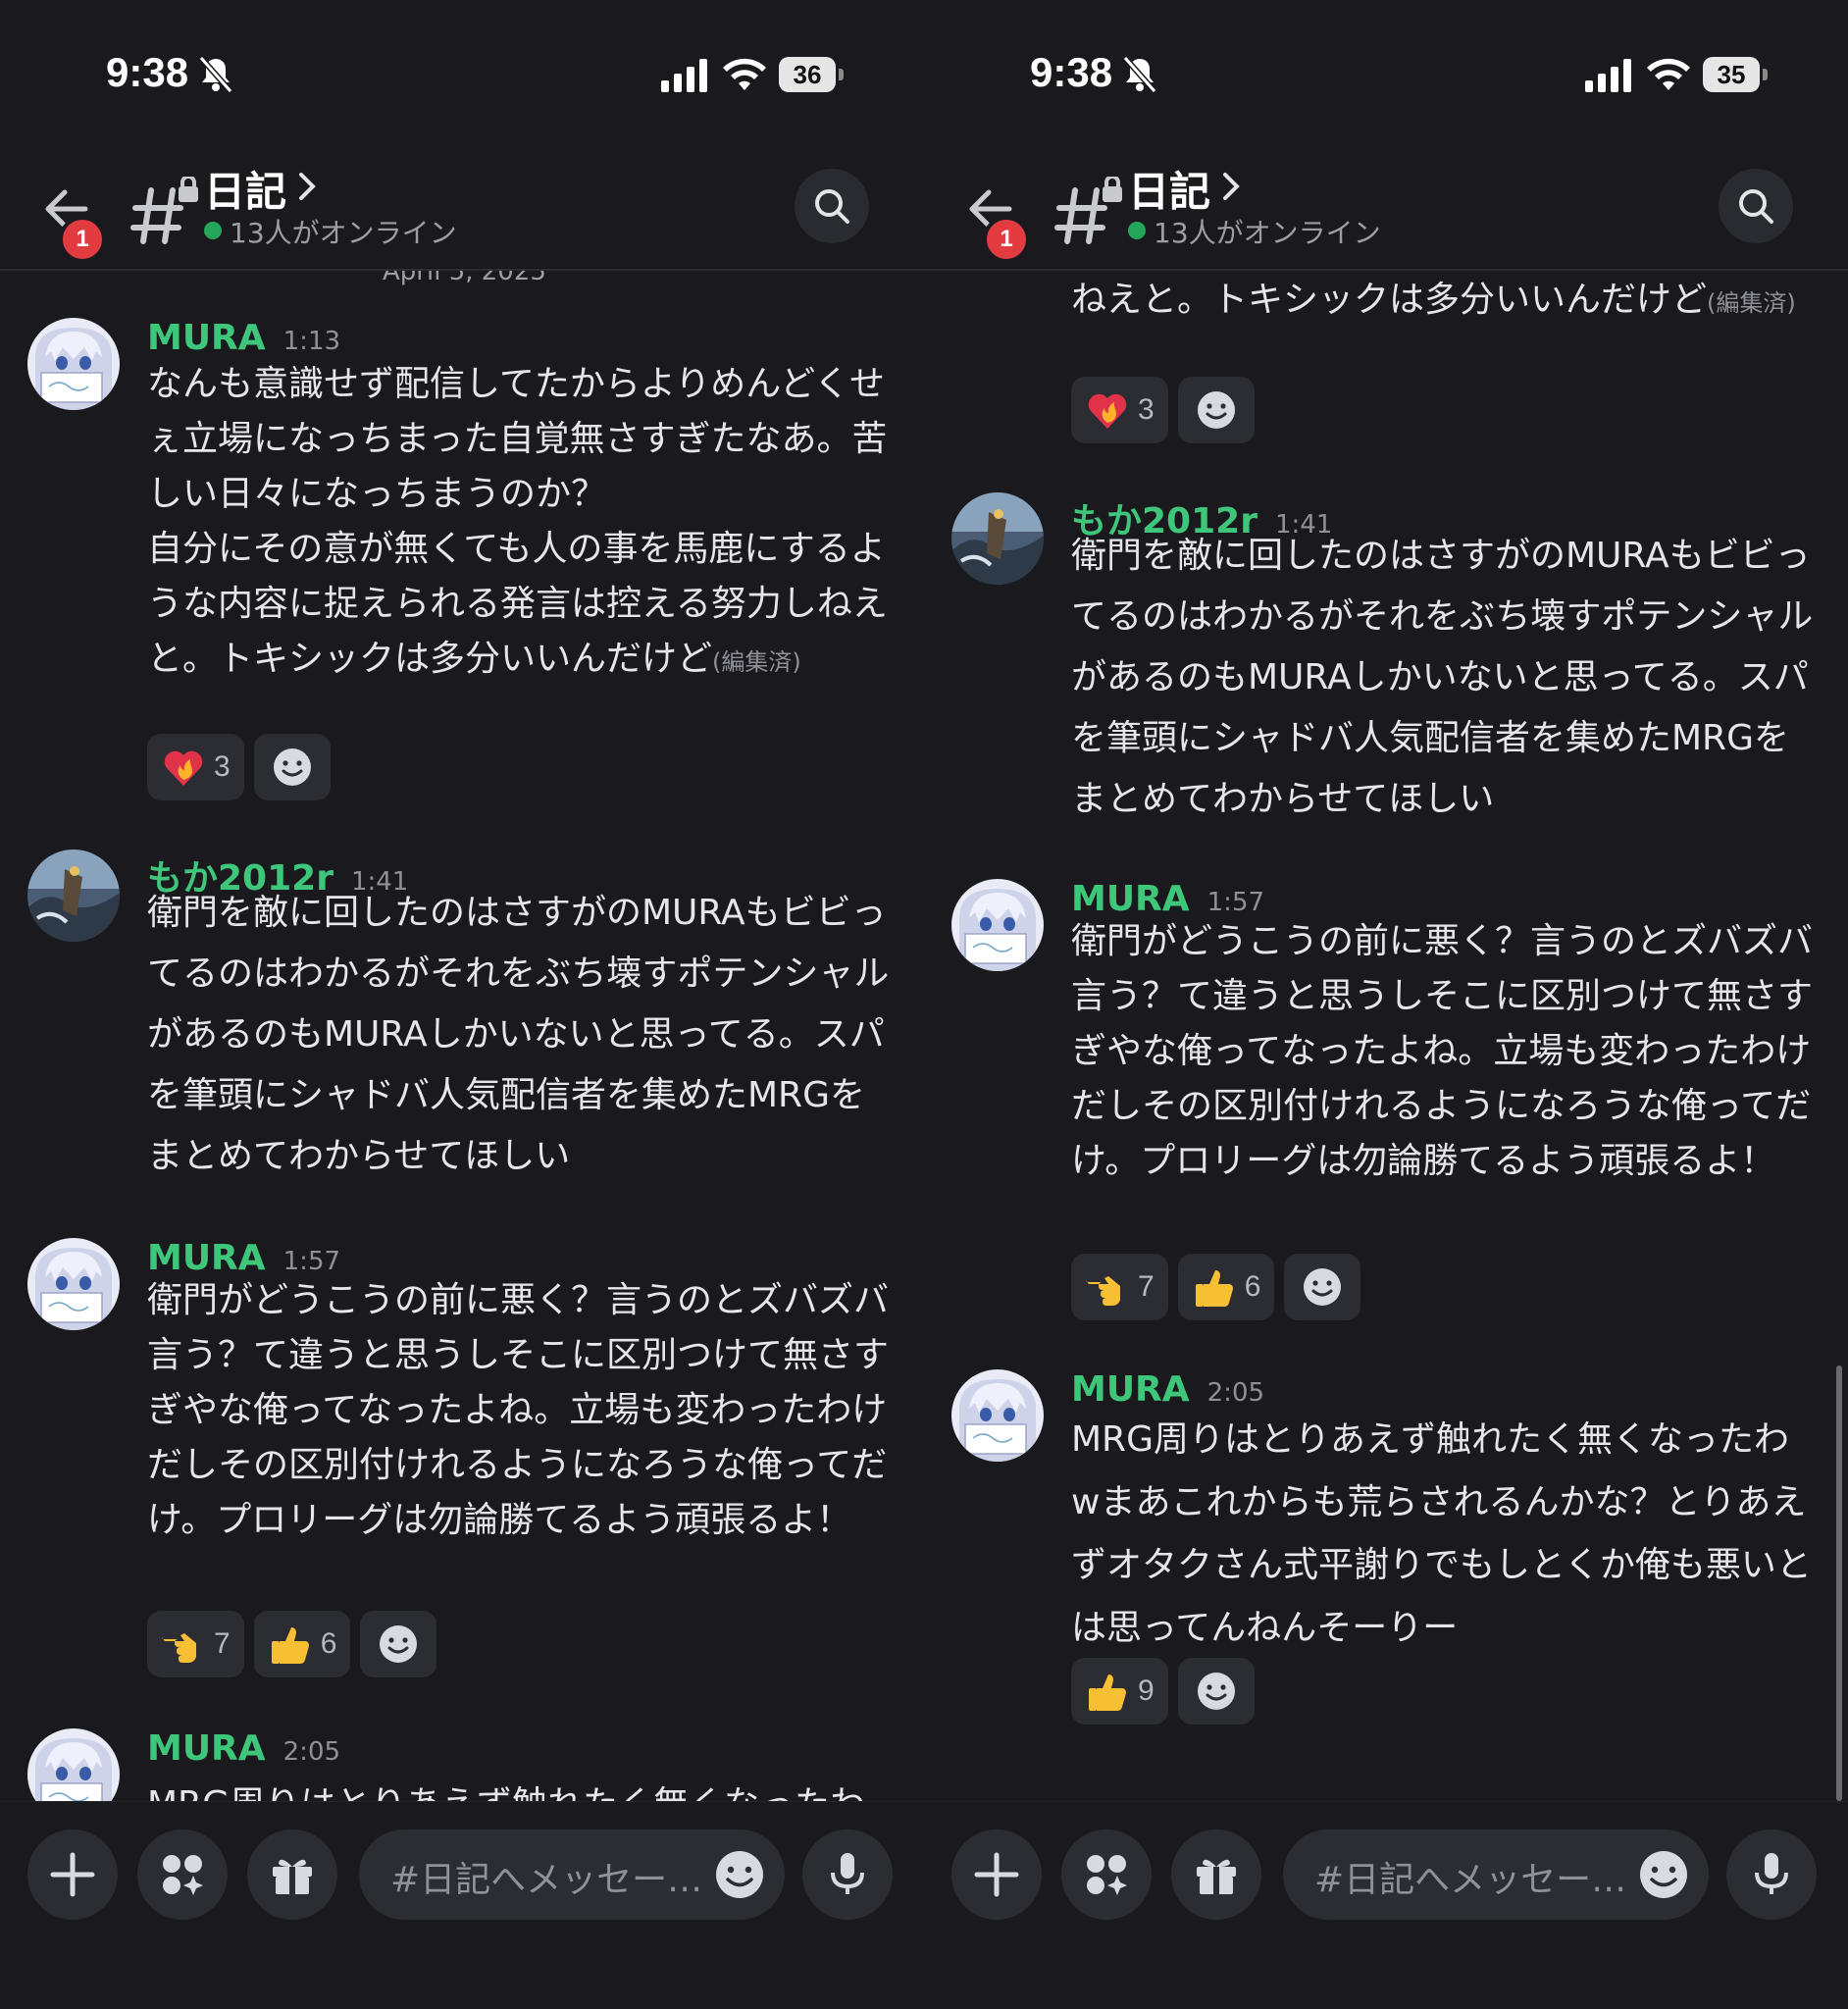  I want to click on microphone-icon, so click(847, 1873).